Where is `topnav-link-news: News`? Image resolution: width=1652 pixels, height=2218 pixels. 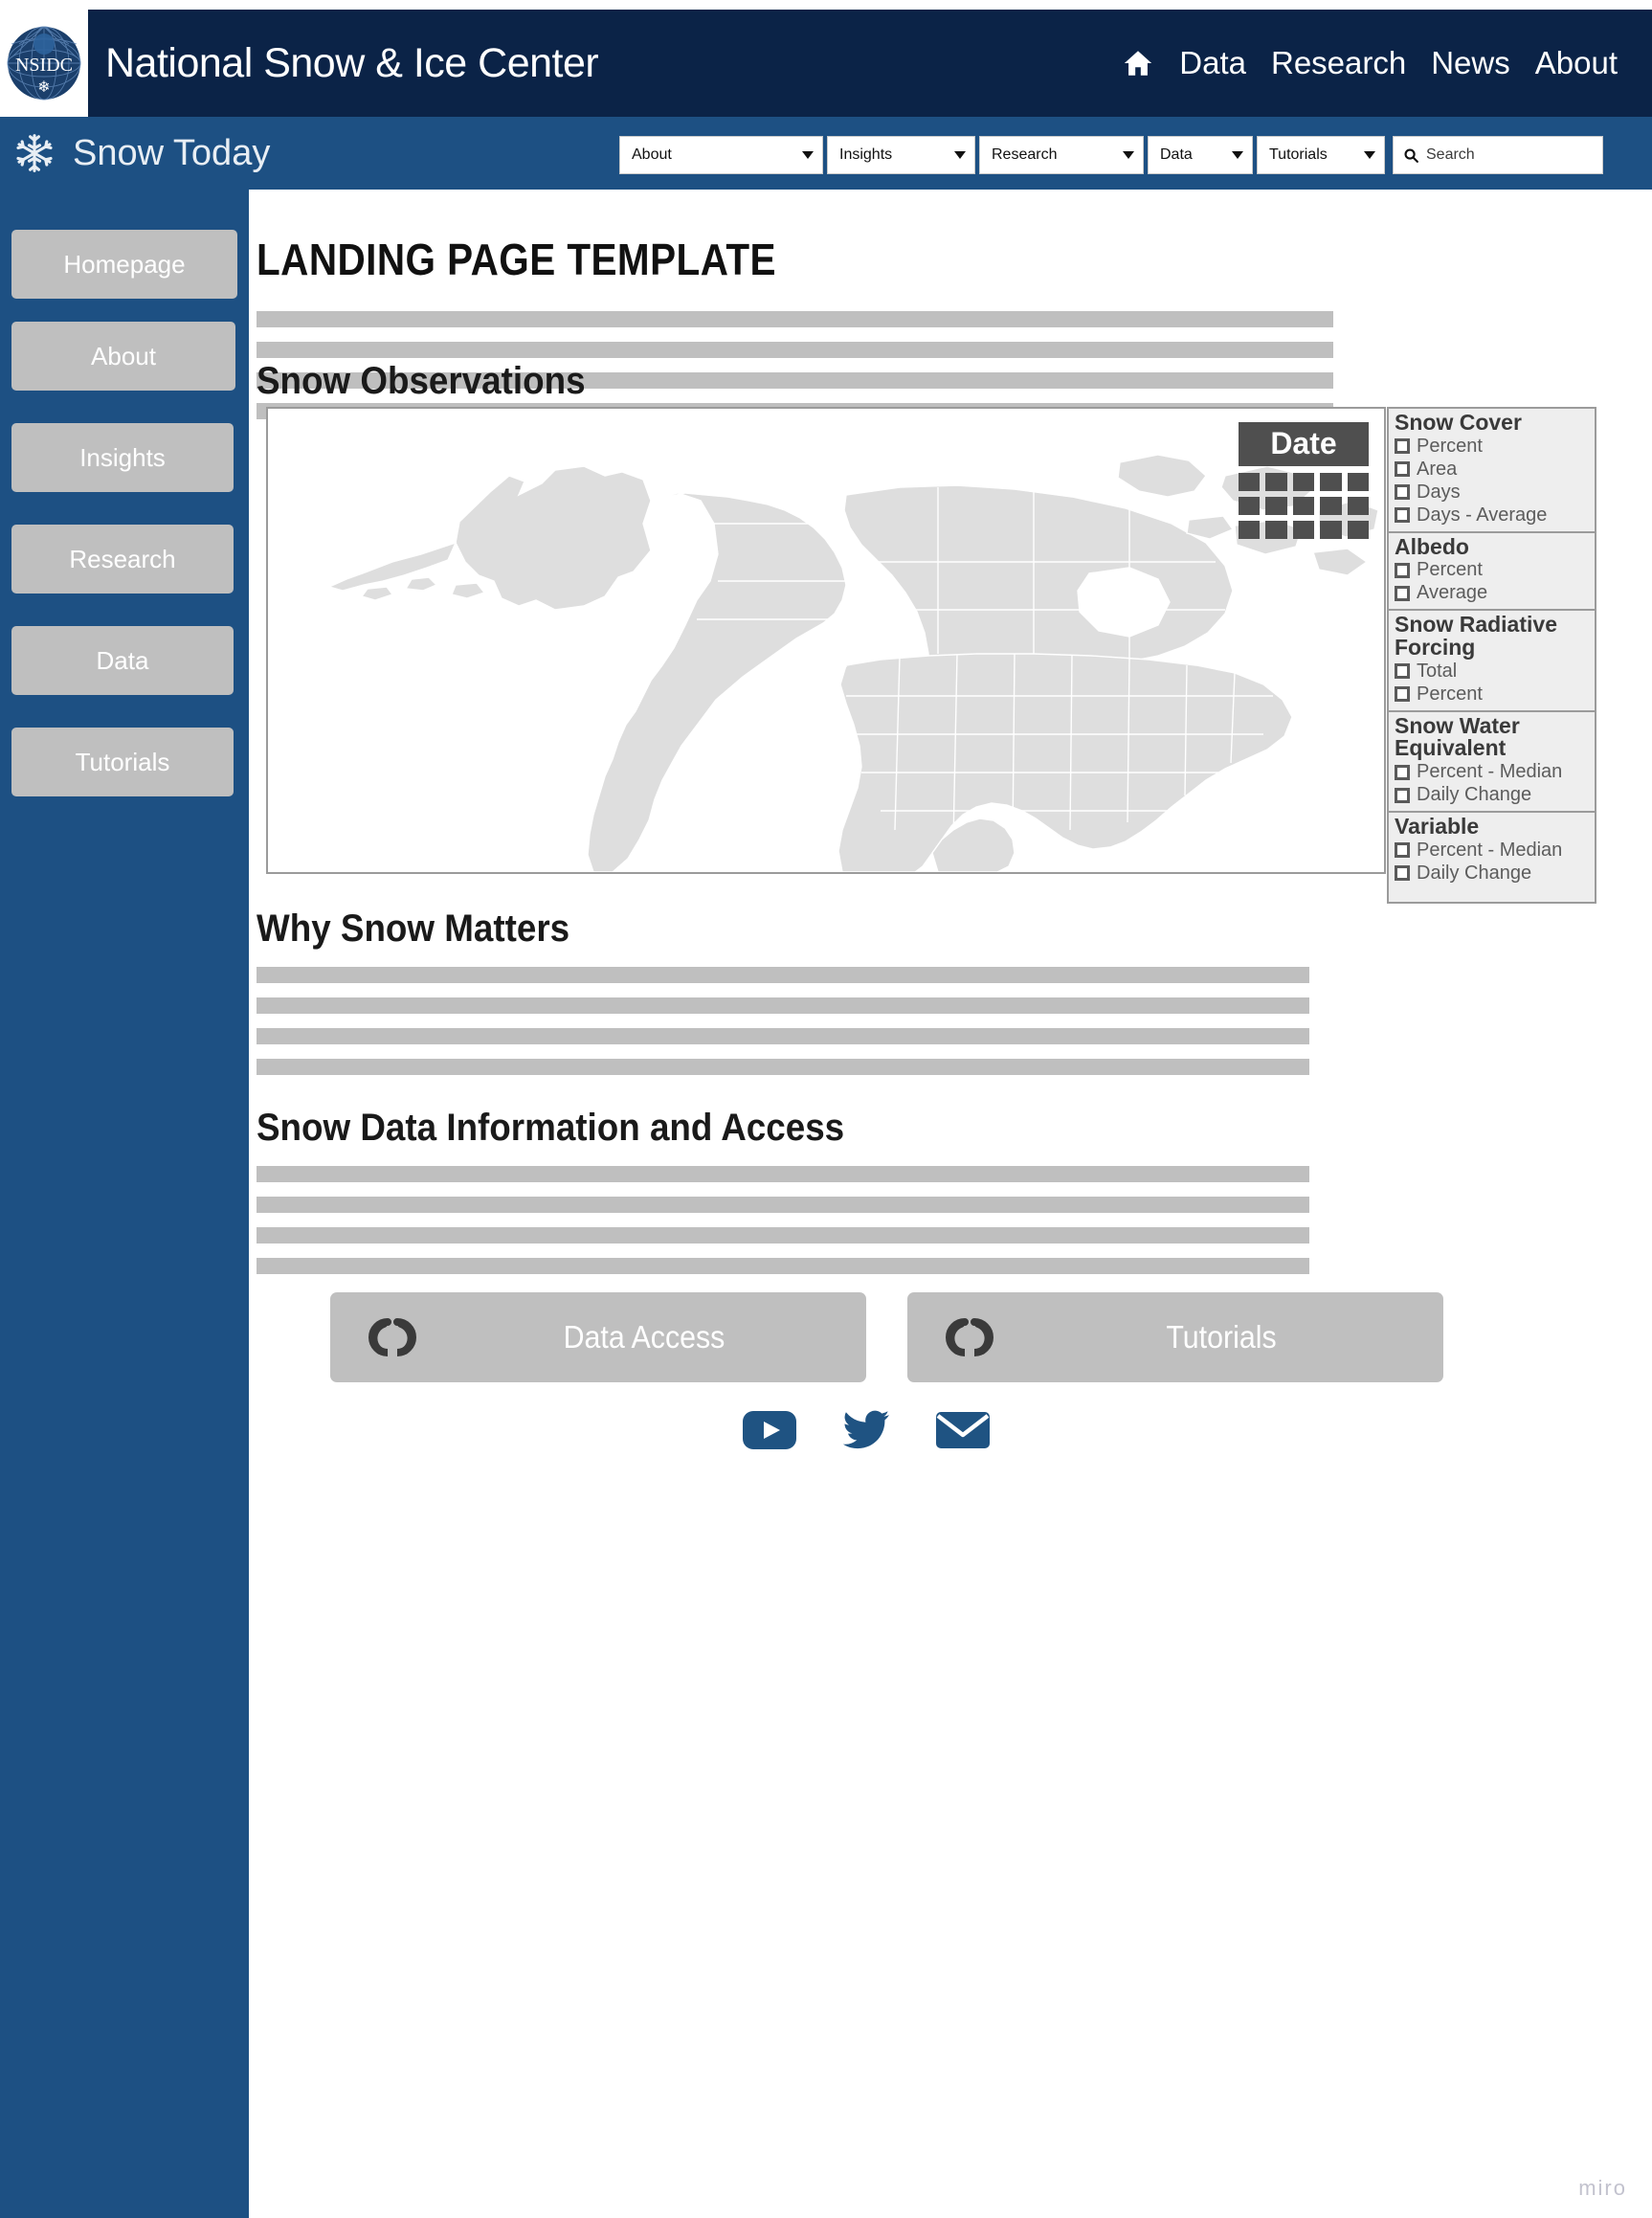 topnav-link-news: News is located at coordinates (1470, 63).